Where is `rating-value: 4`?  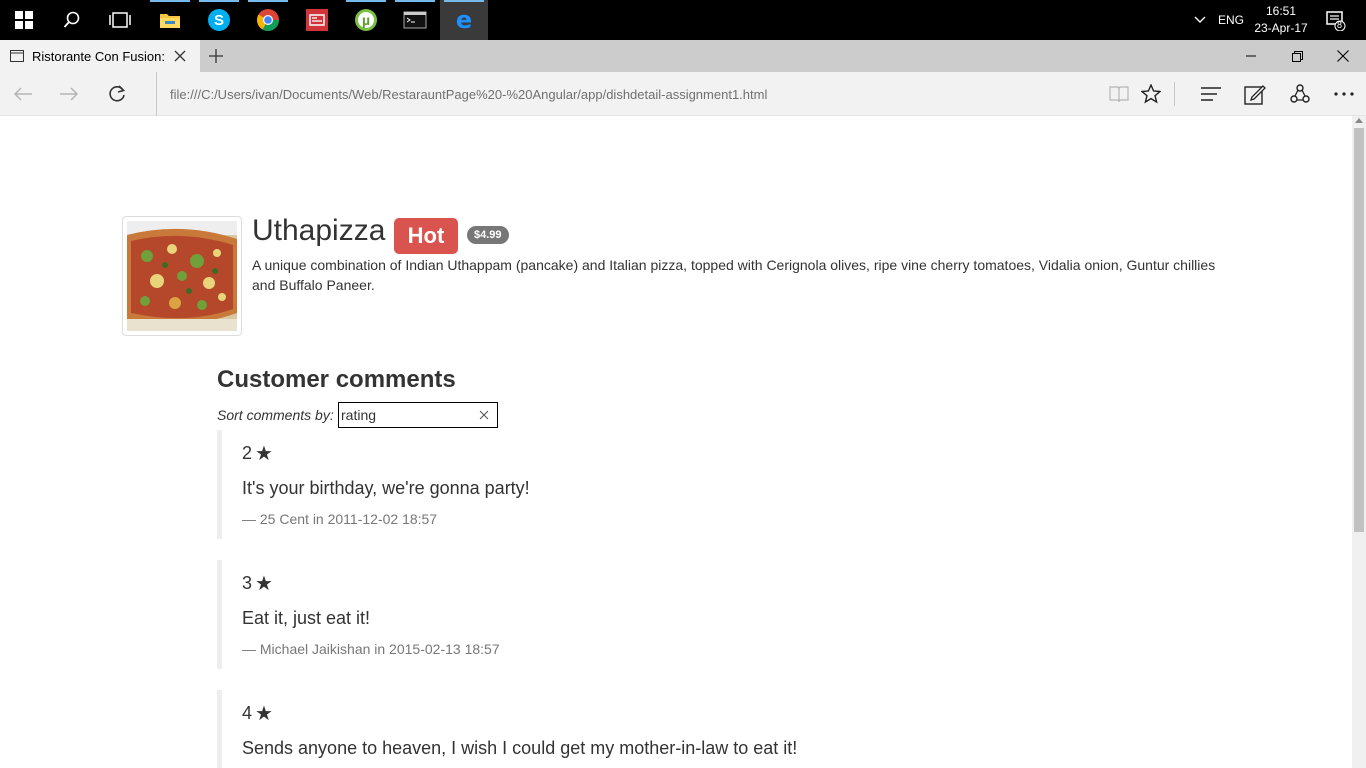 rating-value: 4 is located at coordinates (247, 712).